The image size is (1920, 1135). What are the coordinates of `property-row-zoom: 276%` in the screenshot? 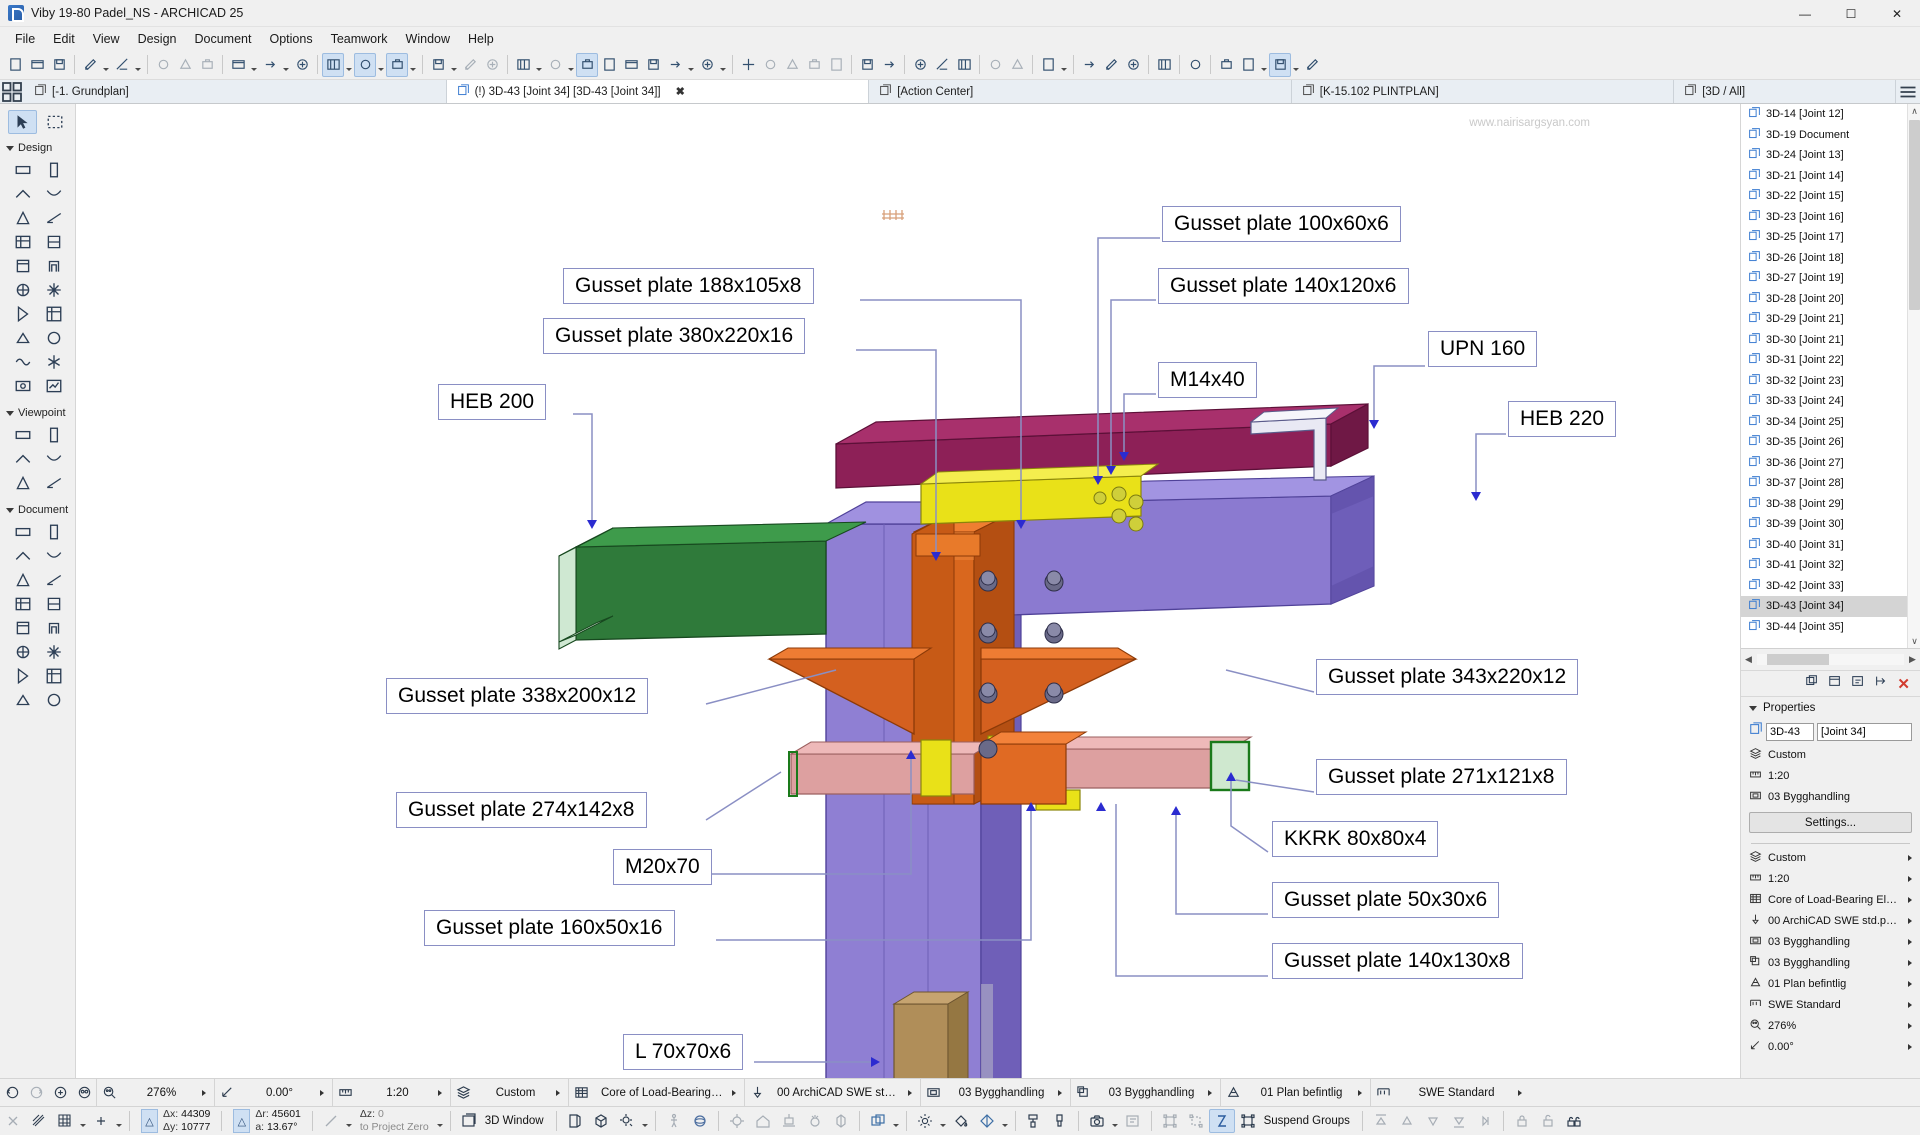 It's located at (1830, 1025).